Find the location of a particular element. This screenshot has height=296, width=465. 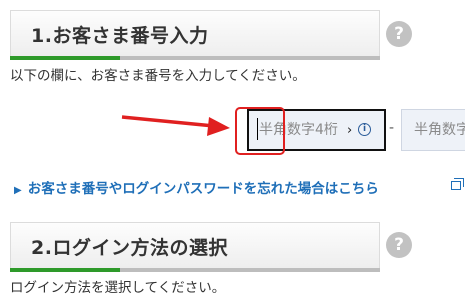

info-icon: i is located at coordinates (364, 129).